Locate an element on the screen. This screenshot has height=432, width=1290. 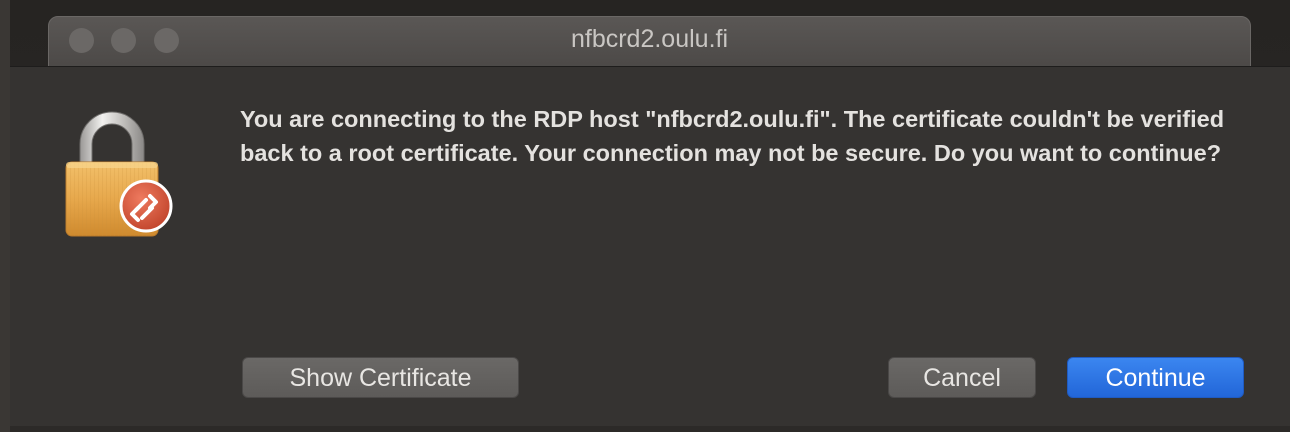
cancel-button: Cancel is located at coordinates (962, 377).